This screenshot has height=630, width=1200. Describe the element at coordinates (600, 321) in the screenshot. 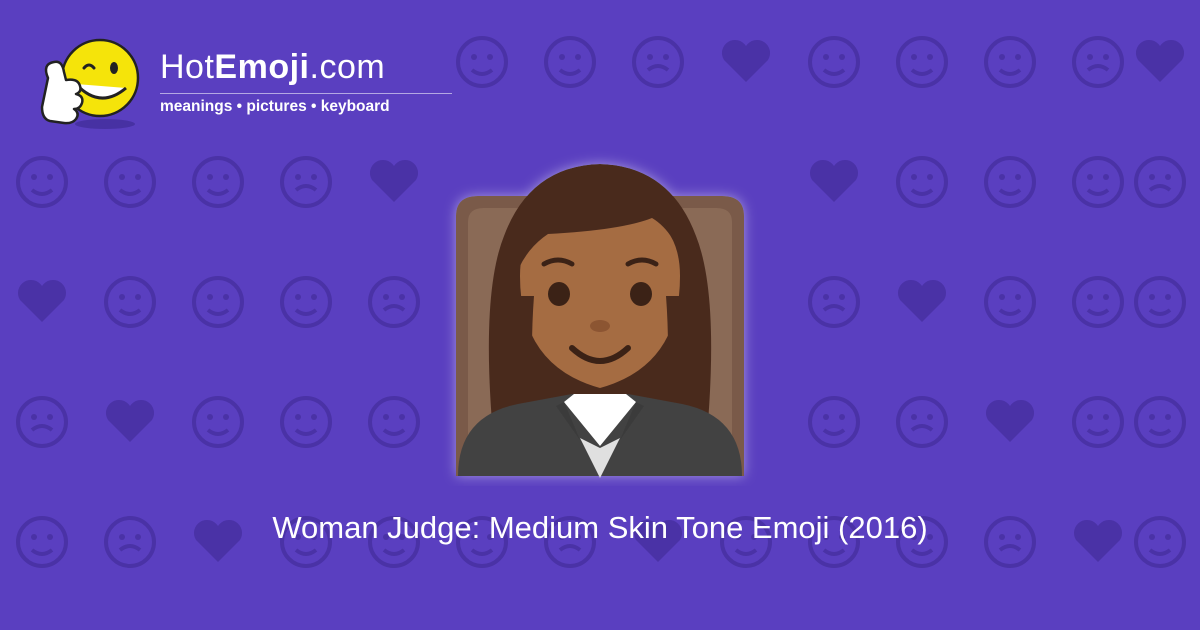

I see `woman-judge-medium-skin-tone-icon` at that location.